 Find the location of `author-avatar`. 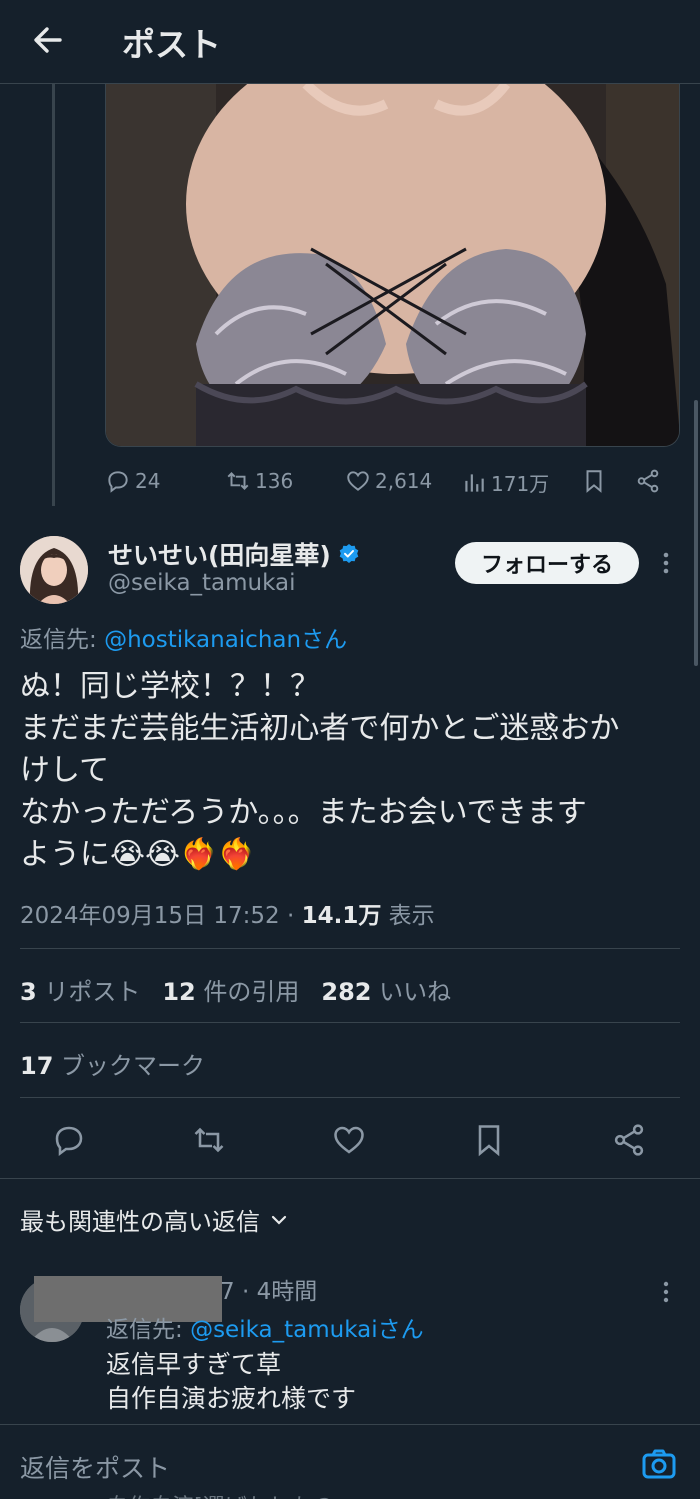

author-avatar is located at coordinates (54, 570).